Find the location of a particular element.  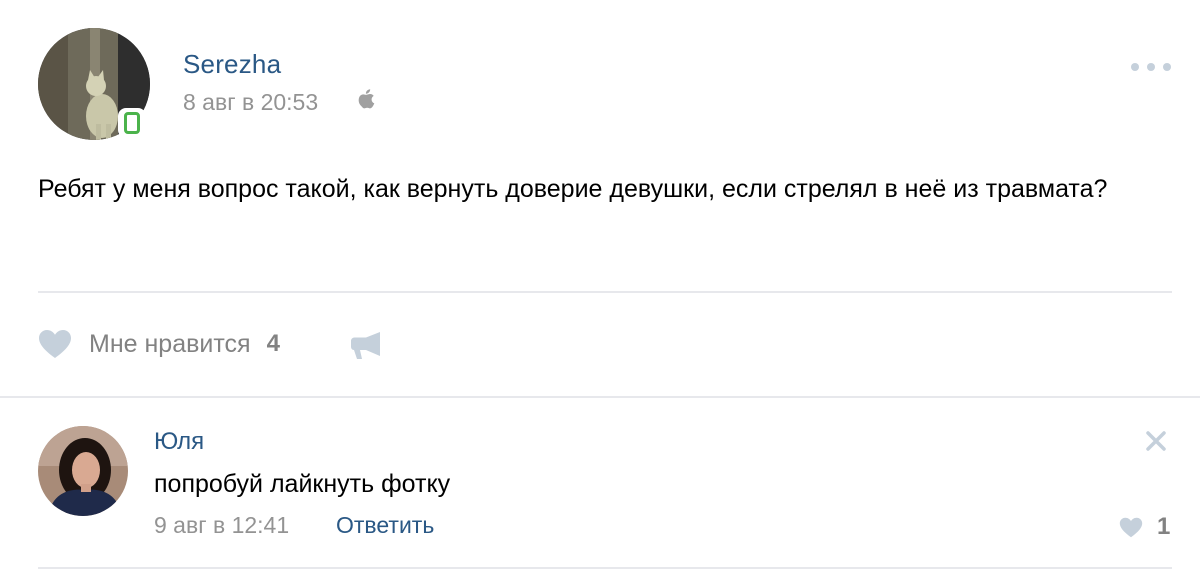

comment-date: 9 авг в 12:41 is located at coordinates (221, 525).